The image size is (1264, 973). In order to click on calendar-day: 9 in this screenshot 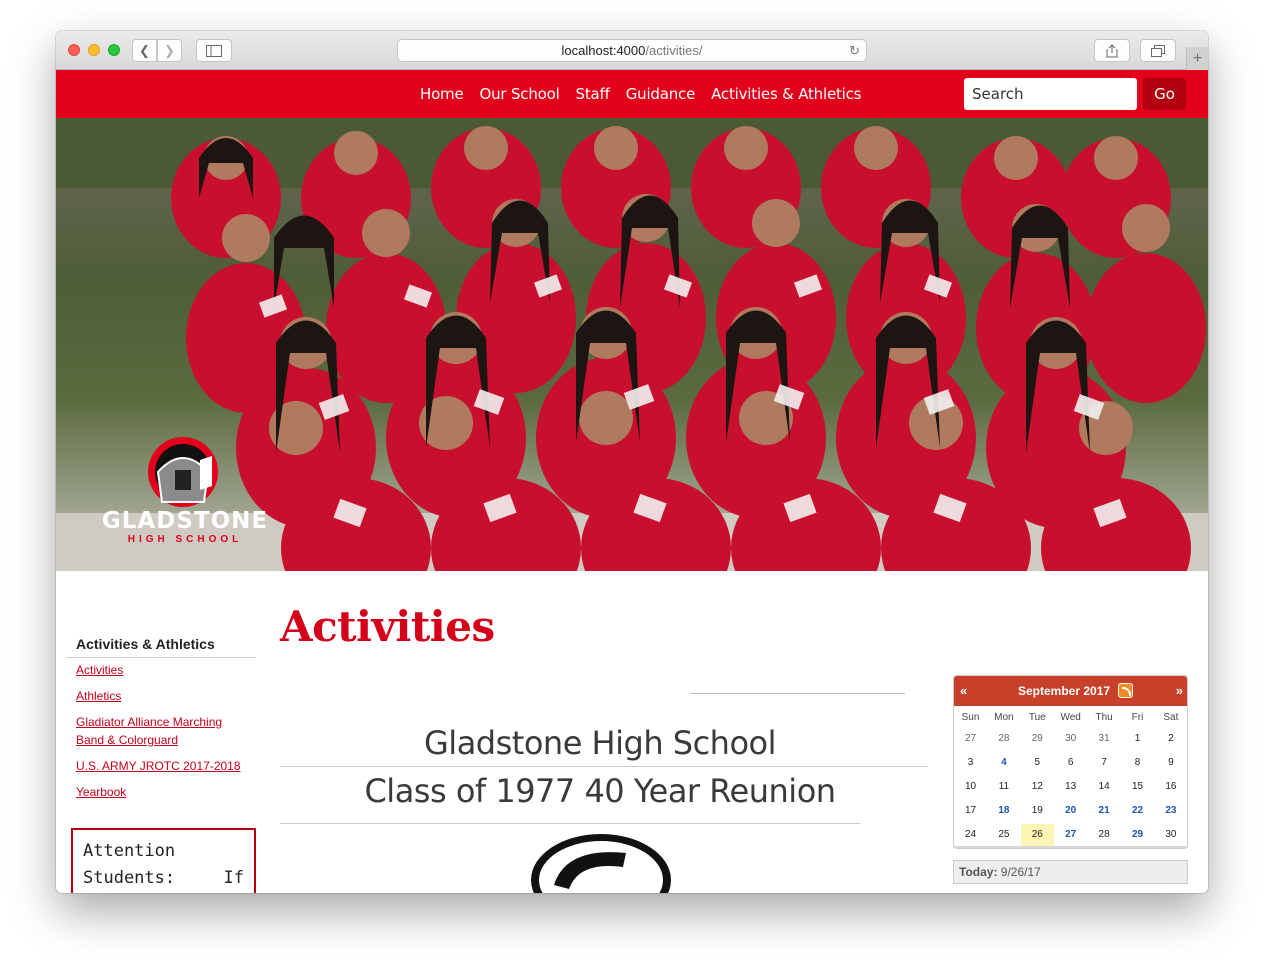, I will do `click(1170, 763)`.